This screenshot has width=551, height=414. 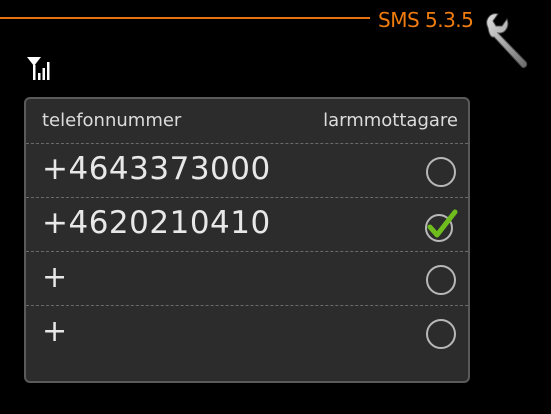 I want to click on menu-code: SMS 5.3.5, so click(x=426, y=20).